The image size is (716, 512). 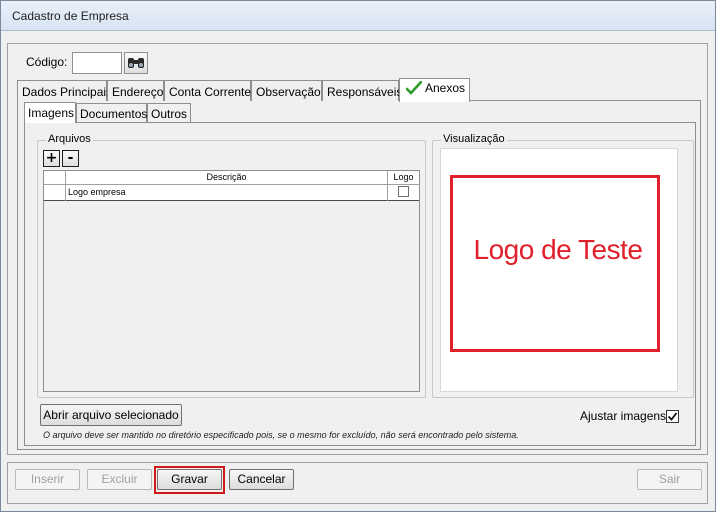 What do you see at coordinates (50, 112) in the screenshot?
I see `subtab-imagens: Imagens` at bounding box center [50, 112].